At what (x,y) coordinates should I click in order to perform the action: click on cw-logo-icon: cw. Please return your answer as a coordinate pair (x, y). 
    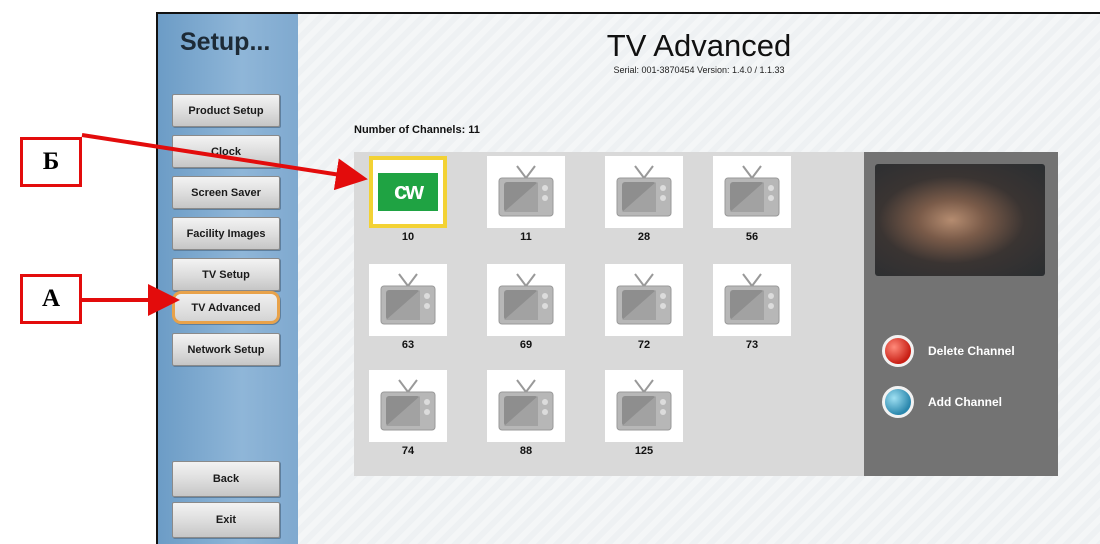
    Looking at the image, I should click on (408, 192).